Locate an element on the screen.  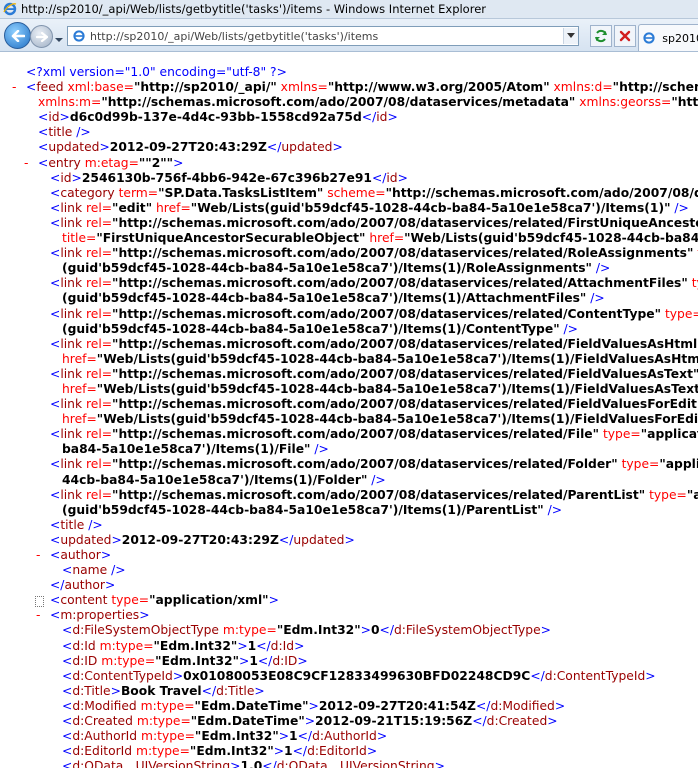
xml-token: d:ID is located at coordinates (85, 660).